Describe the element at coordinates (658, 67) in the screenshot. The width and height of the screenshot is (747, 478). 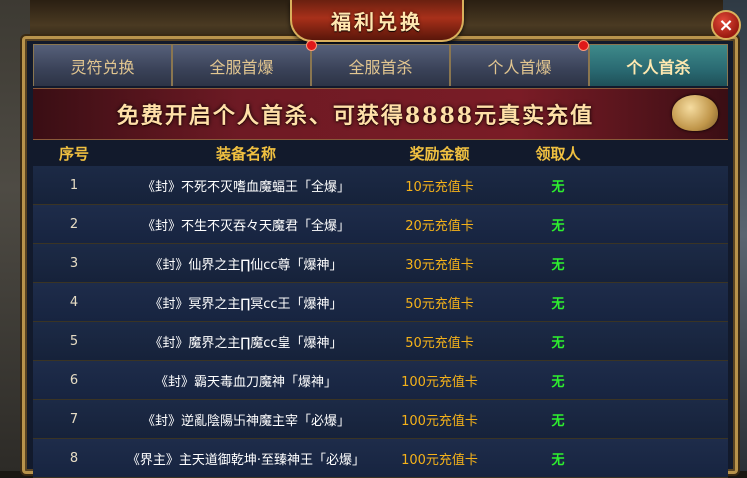
I see `tab-label: 个人首杀` at that location.